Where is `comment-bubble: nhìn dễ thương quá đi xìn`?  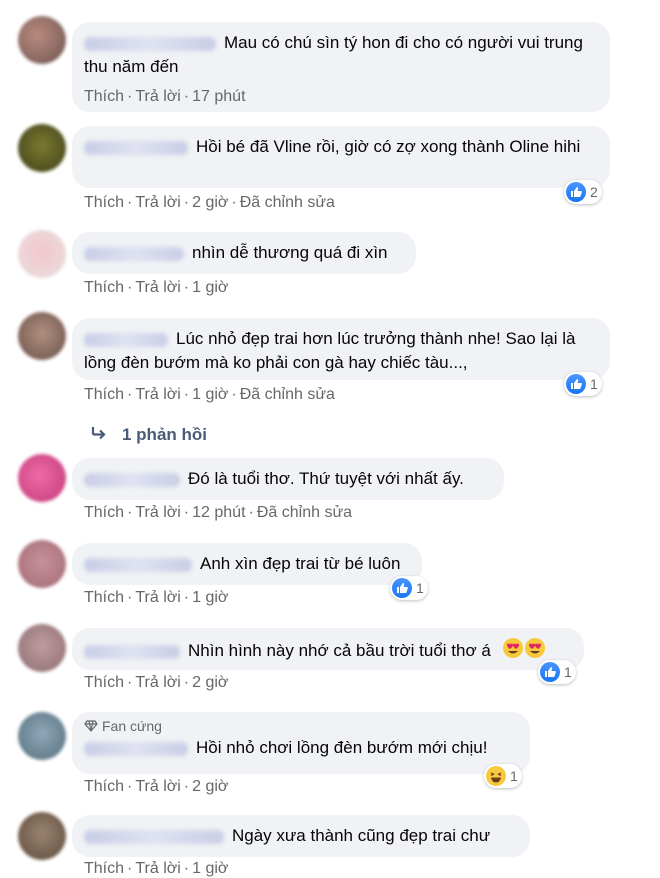 comment-bubble: nhìn dễ thương quá đi xìn is located at coordinates (244, 253).